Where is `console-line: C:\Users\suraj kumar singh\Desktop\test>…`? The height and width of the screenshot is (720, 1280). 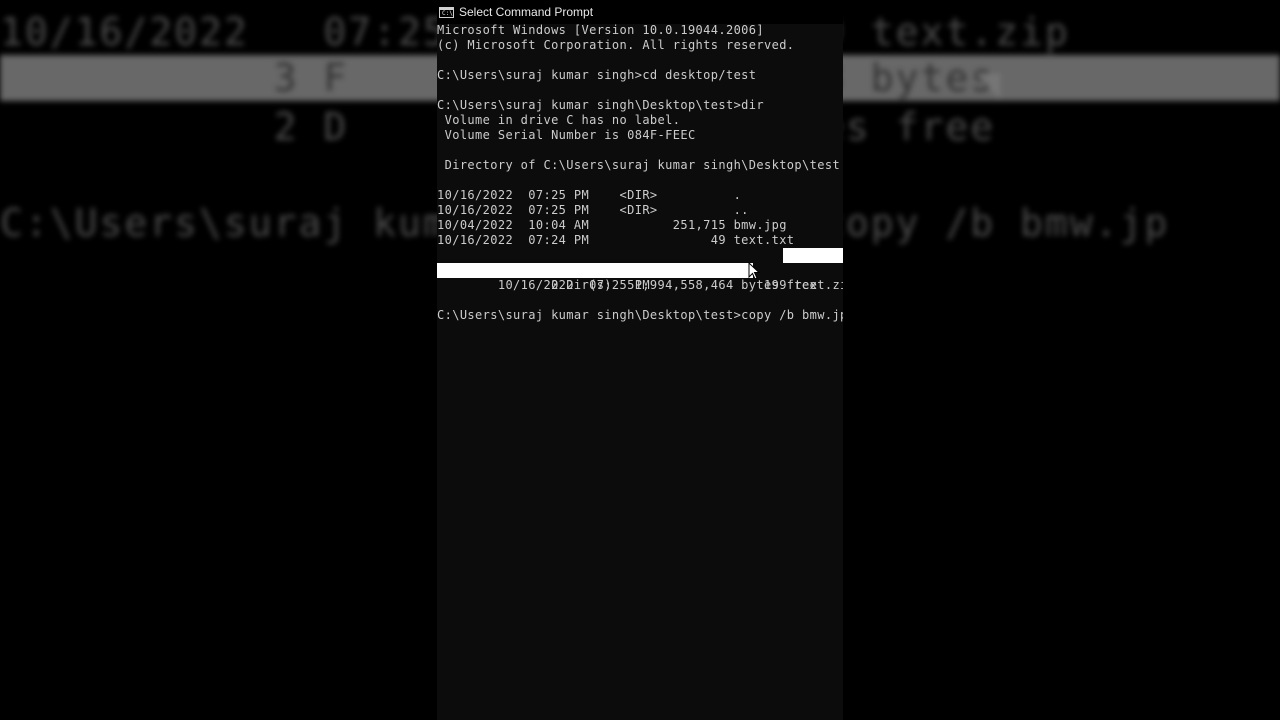
console-line: C:\Users\suraj kumar singh\Desktop\test>… is located at coordinates (600, 105).